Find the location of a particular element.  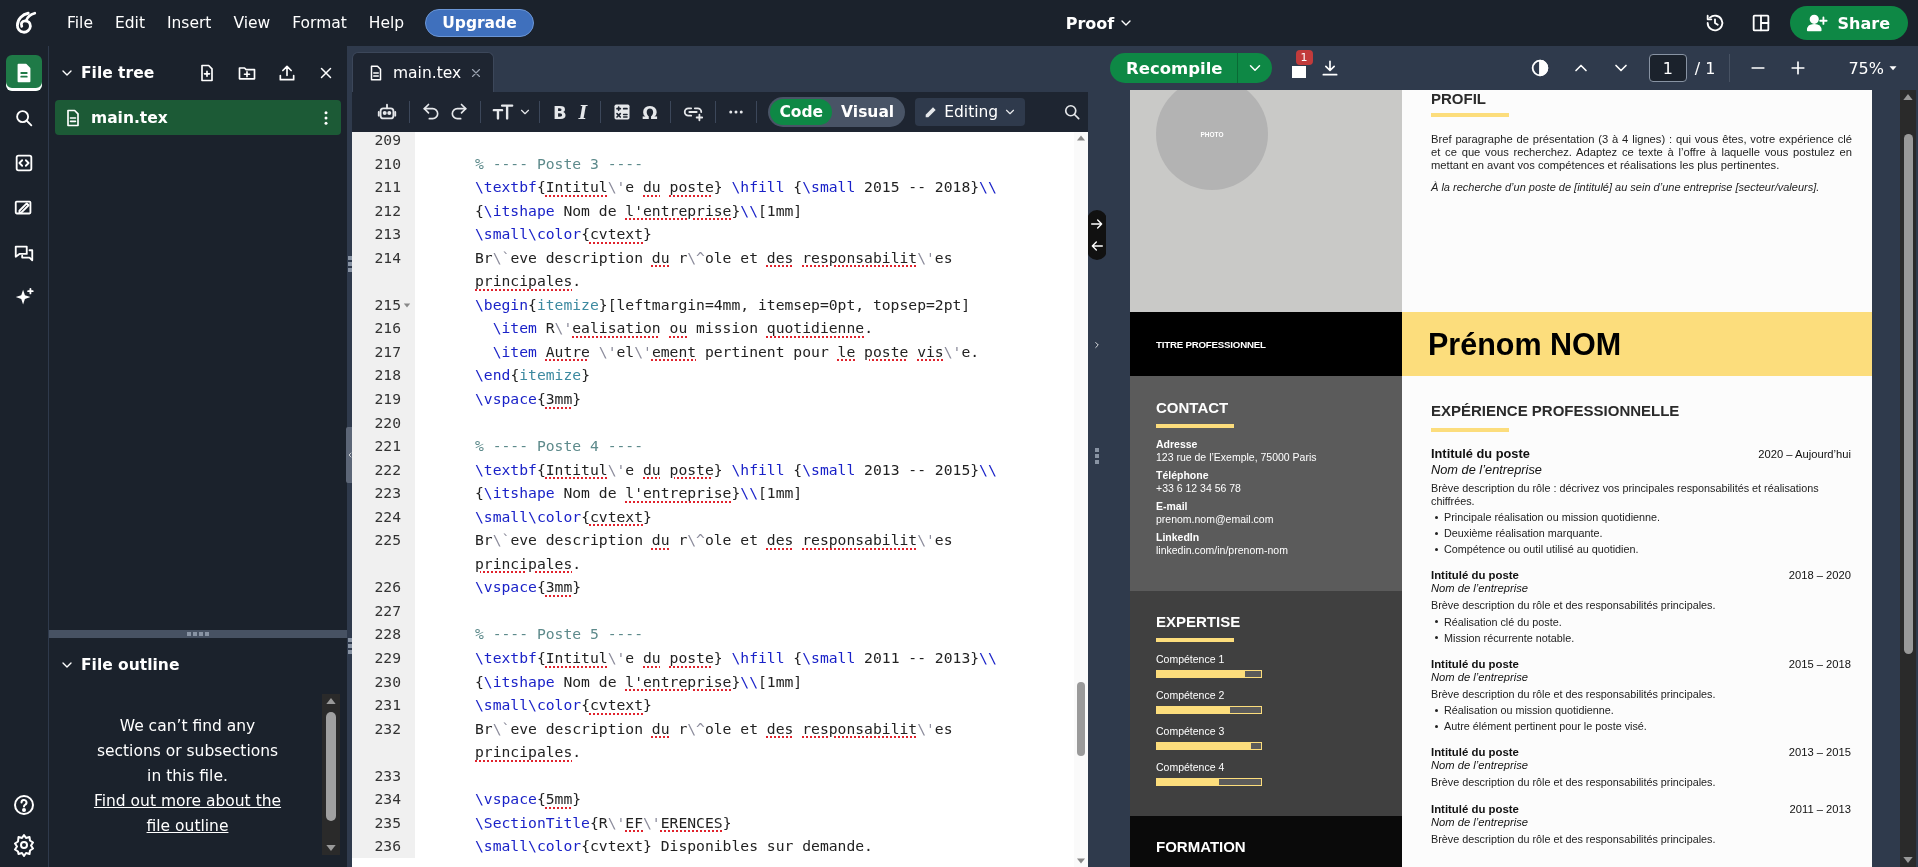

line-number: 216 is located at coordinates (387, 328).